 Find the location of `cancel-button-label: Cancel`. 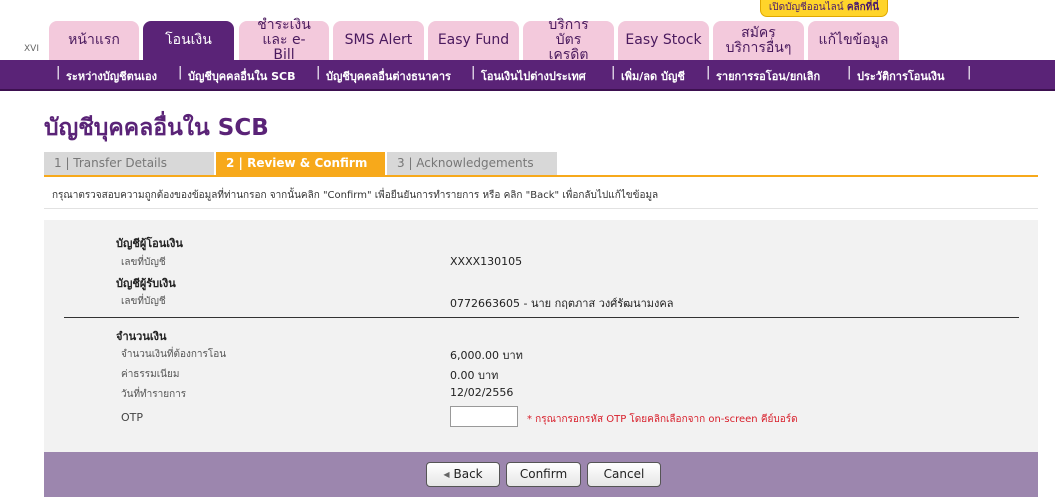

cancel-button-label: Cancel is located at coordinates (624, 474).